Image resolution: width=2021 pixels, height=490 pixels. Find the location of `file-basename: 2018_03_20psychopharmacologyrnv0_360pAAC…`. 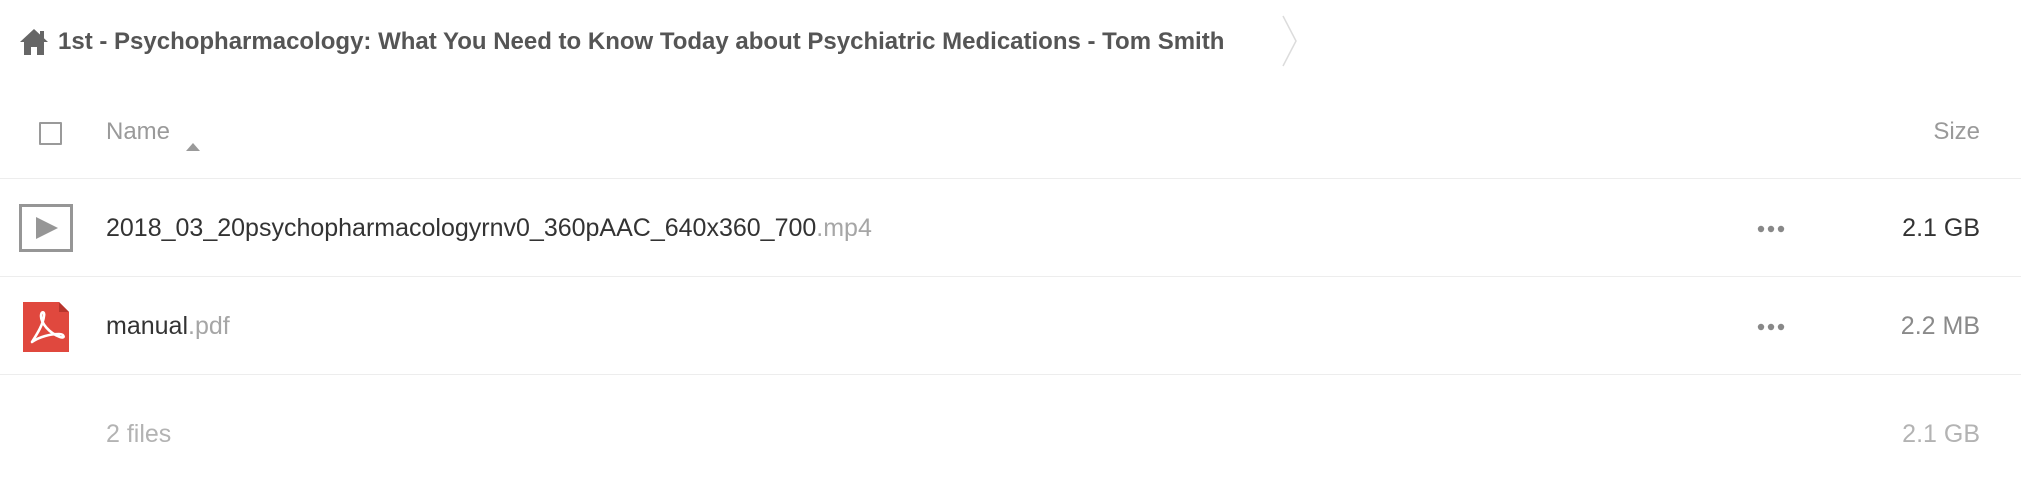

file-basename: 2018_03_20psychopharmacologyrnv0_360pAAC… is located at coordinates (461, 228).